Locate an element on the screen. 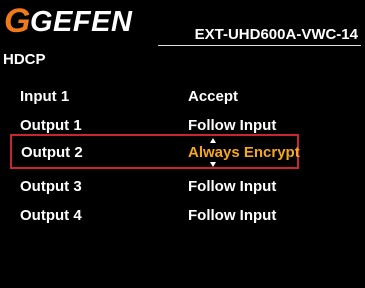 The height and width of the screenshot is (288, 365). arrow-up-icon is located at coordinates (213, 140).